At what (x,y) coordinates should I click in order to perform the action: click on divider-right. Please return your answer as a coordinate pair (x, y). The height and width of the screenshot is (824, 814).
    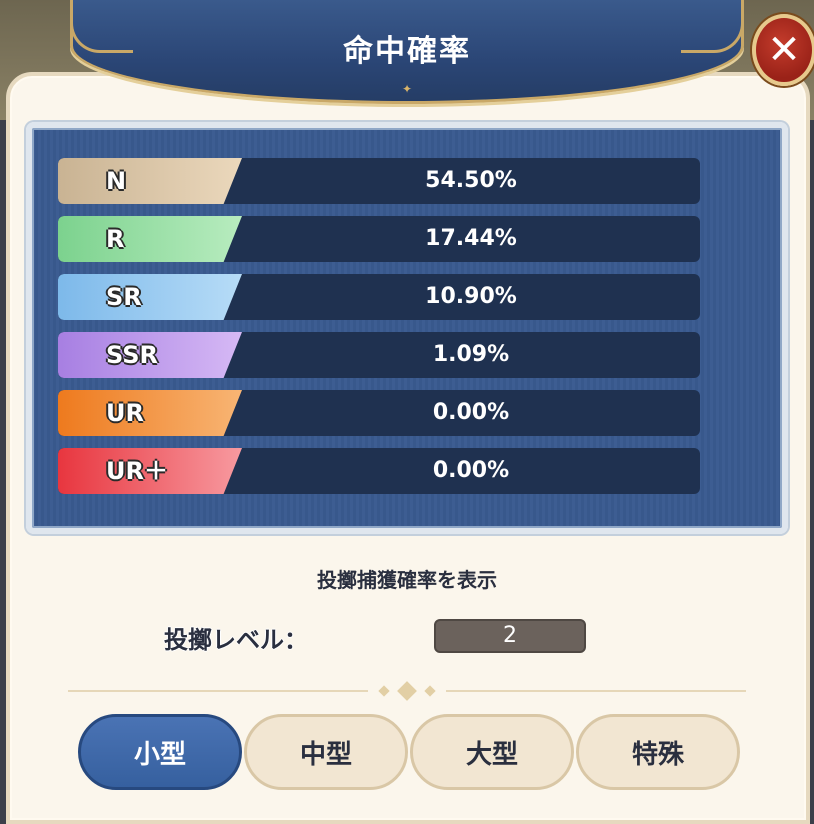
    Looking at the image, I should click on (596, 691).